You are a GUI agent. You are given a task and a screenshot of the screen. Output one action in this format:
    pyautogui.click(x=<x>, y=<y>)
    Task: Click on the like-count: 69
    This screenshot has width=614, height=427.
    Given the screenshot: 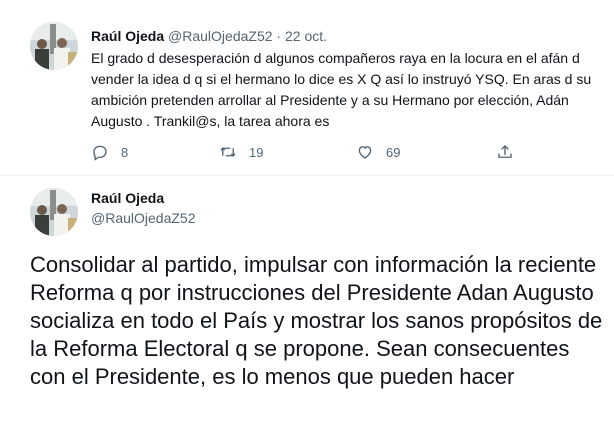 What is the action you would take?
    pyautogui.click(x=393, y=152)
    